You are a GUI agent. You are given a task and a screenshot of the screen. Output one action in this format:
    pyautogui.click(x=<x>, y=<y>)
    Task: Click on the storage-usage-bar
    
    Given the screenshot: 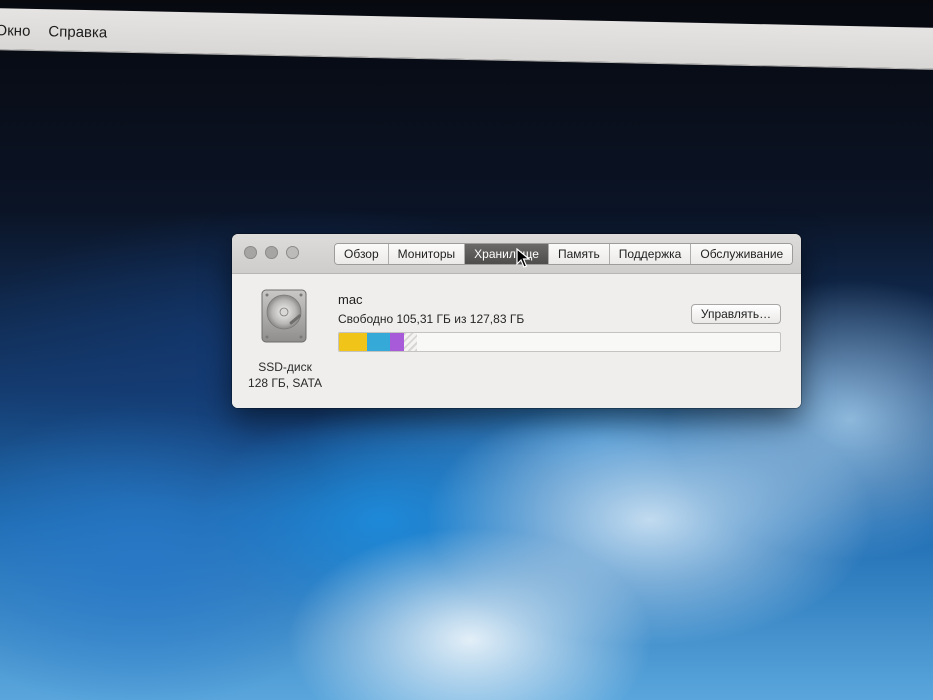 What is the action you would take?
    pyautogui.click(x=559, y=342)
    